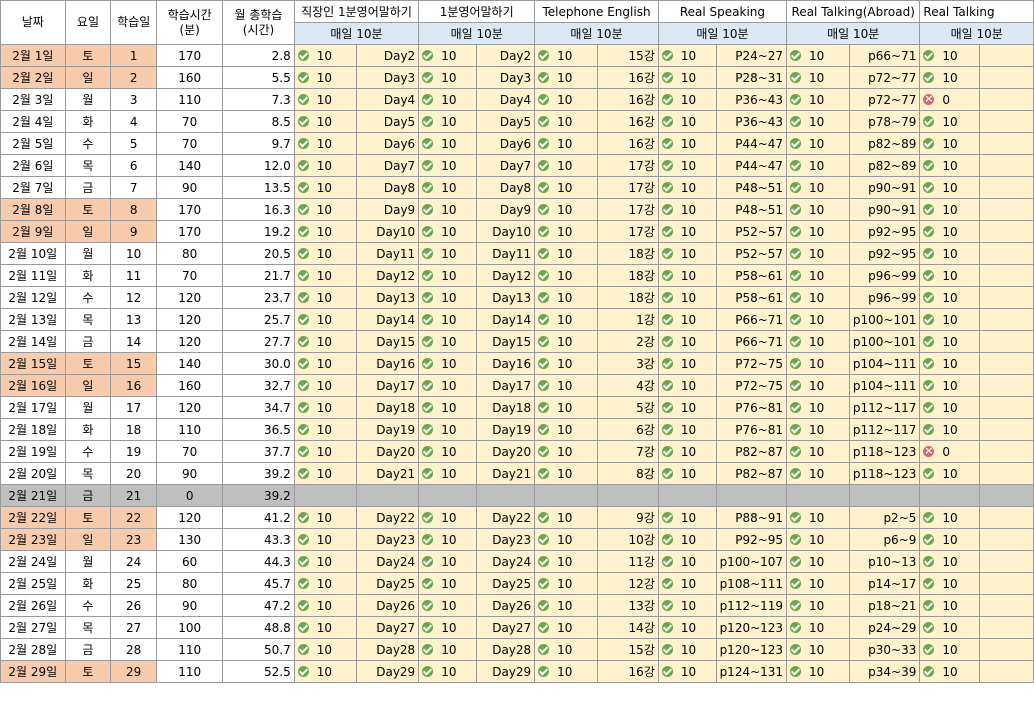 Image resolution: width=1034 pixels, height=720 pixels. Describe the element at coordinates (258, 605) in the screenshot. I see `monthly-total-cell: 47.2` at that location.